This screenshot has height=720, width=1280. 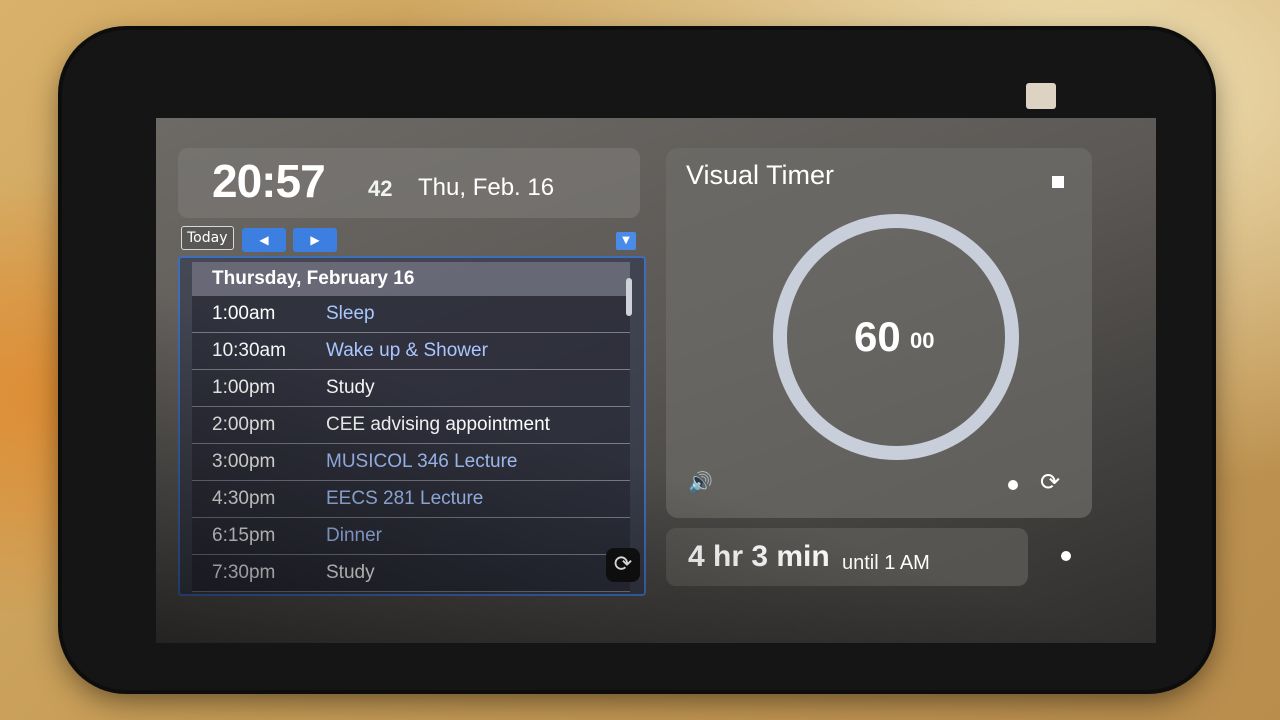 What do you see at coordinates (244, 387) in the screenshot?
I see `event-time: 1:00pm` at bounding box center [244, 387].